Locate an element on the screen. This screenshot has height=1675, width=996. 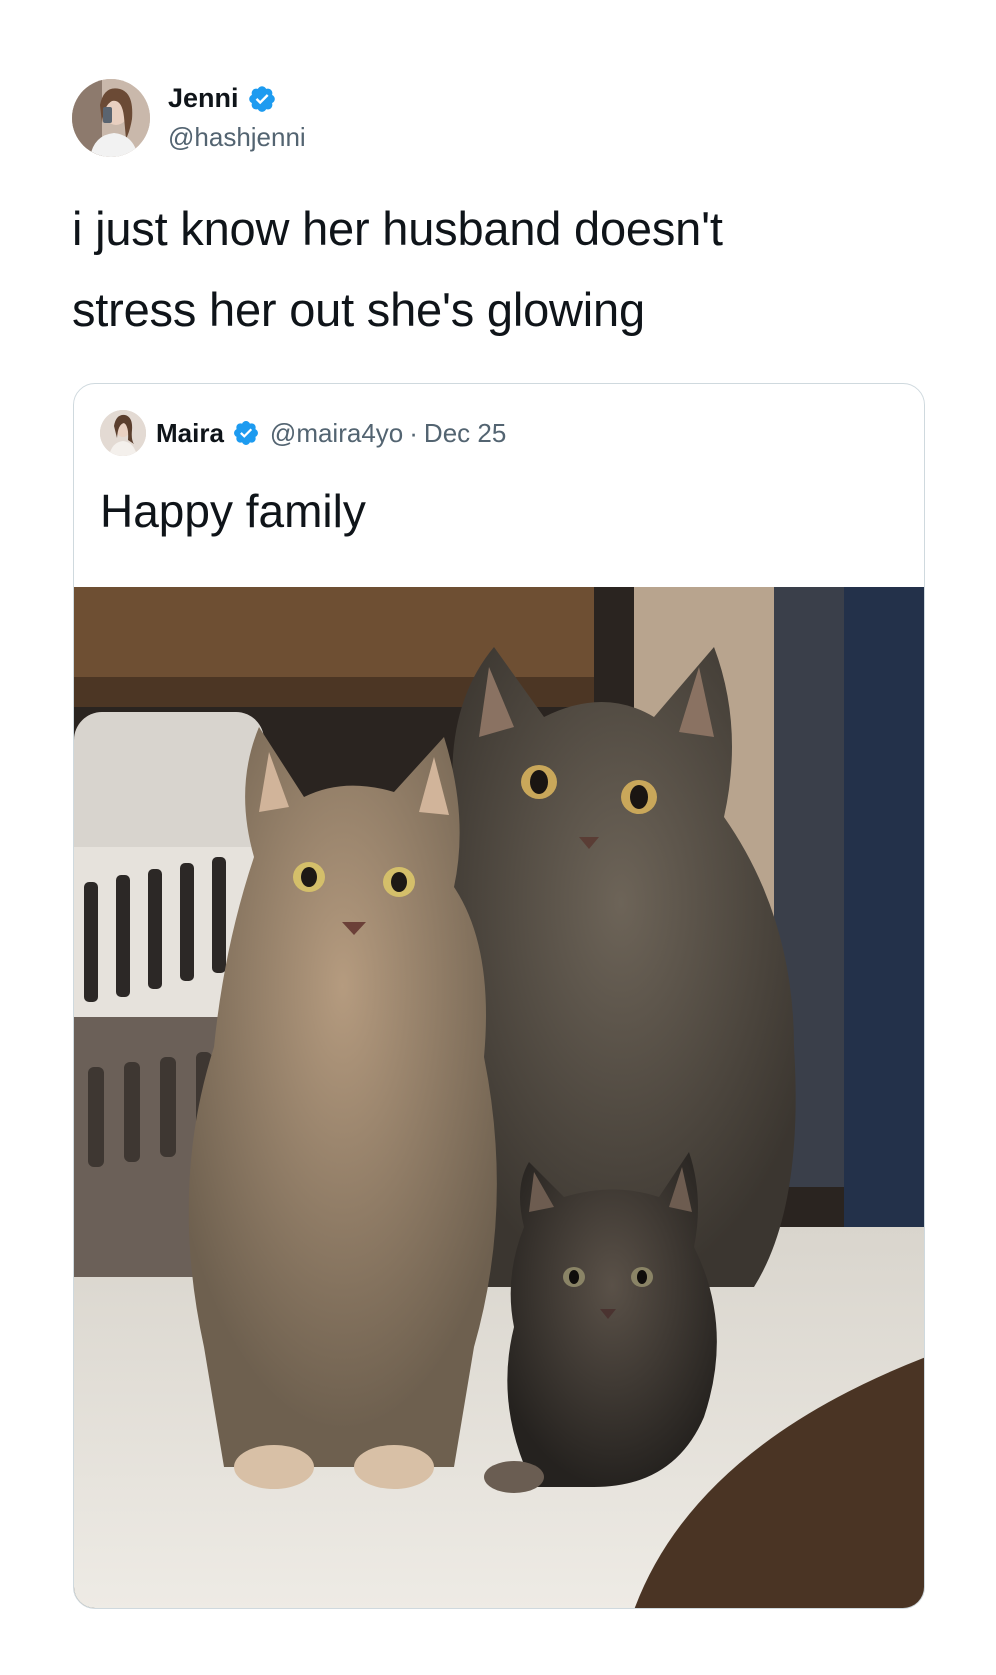
author-handle: @hashjenni is located at coordinates (237, 137).